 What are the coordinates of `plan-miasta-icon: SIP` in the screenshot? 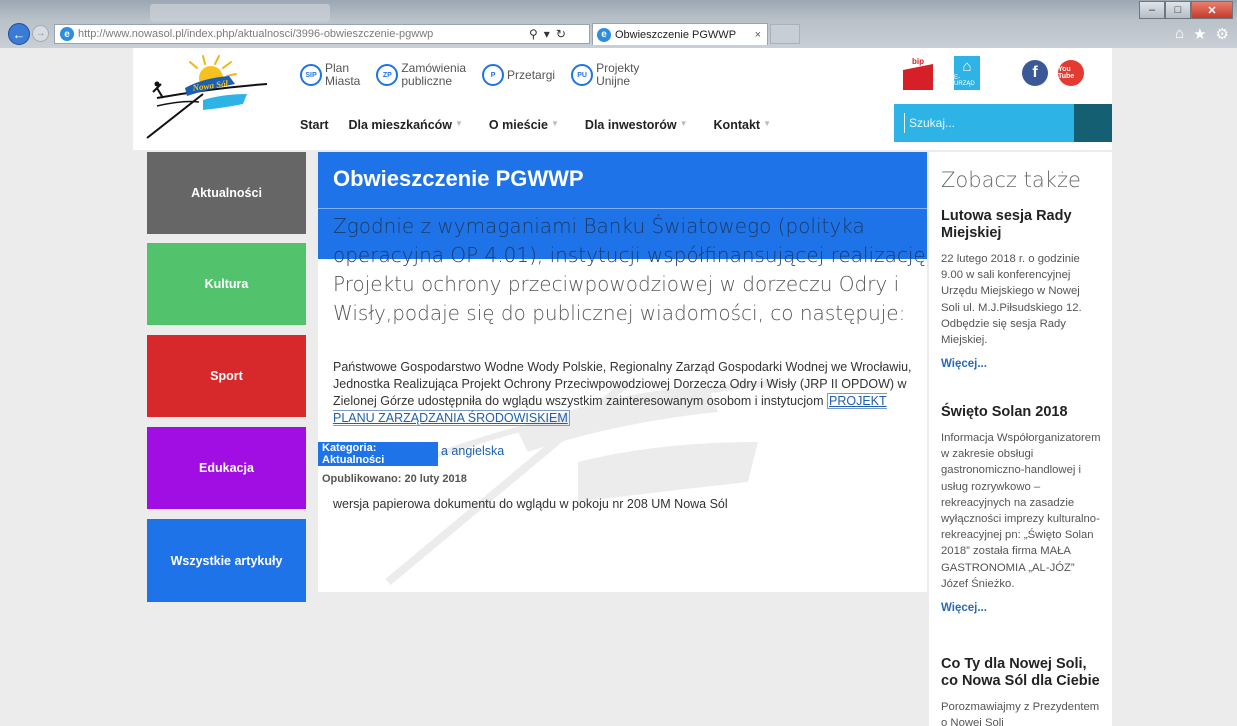 It's located at (311, 75).